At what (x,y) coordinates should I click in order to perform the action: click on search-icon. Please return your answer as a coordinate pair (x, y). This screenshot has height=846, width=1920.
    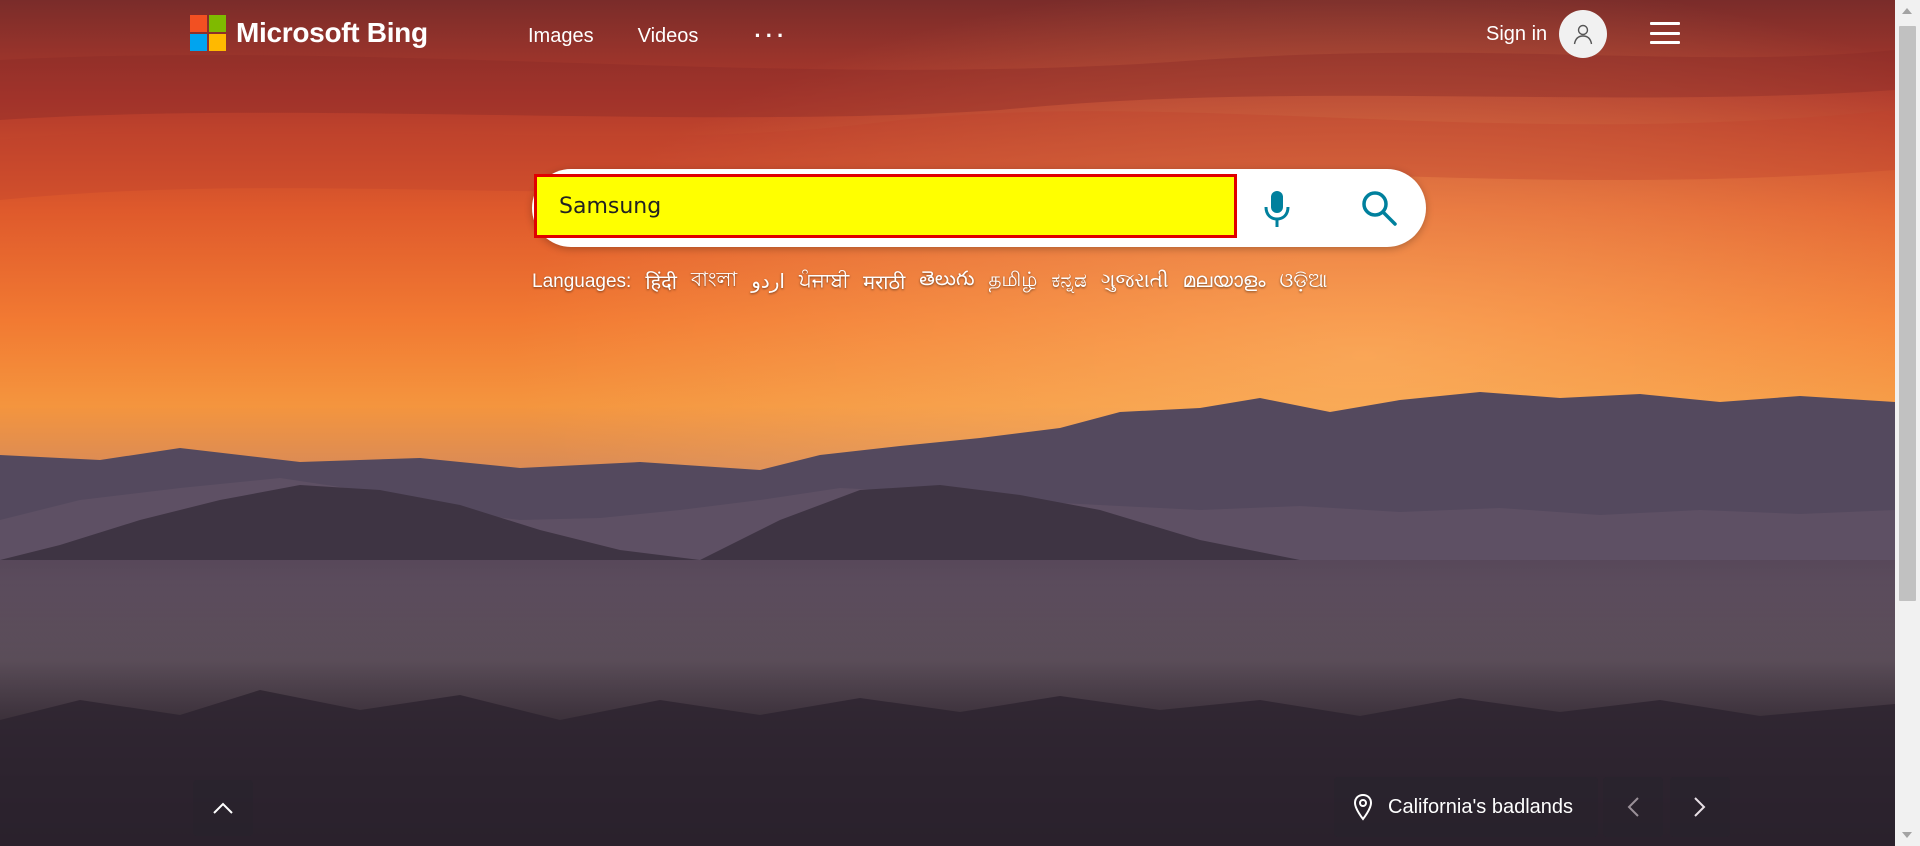
    Looking at the image, I should click on (1379, 208).